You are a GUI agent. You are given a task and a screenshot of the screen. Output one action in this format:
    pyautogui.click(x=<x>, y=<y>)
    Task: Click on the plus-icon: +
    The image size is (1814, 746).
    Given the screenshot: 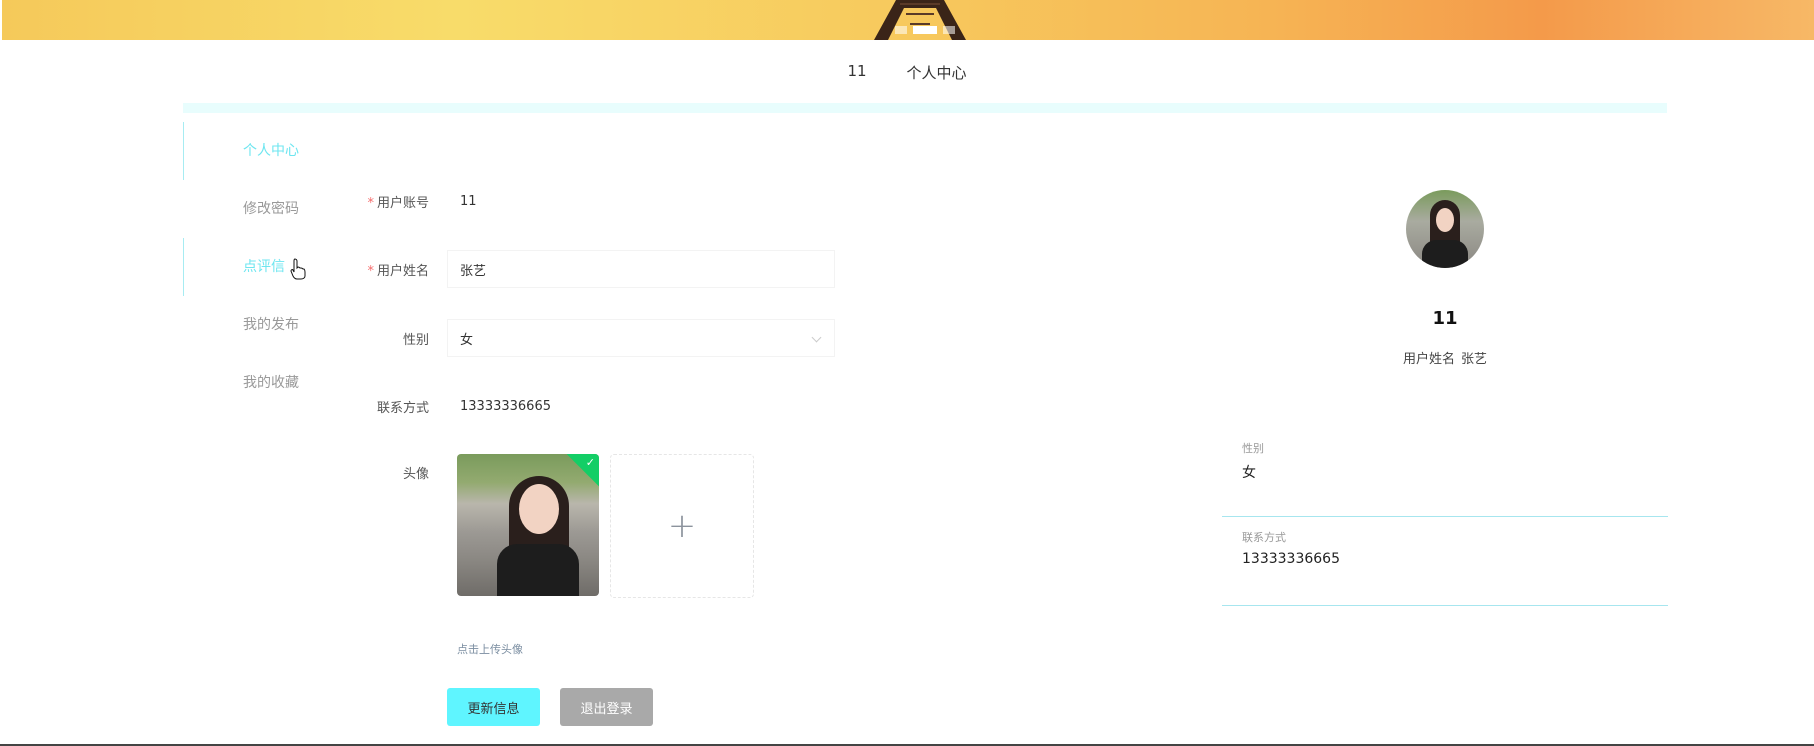 What is the action you would take?
    pyautogui.click(x=682, y=526)
    